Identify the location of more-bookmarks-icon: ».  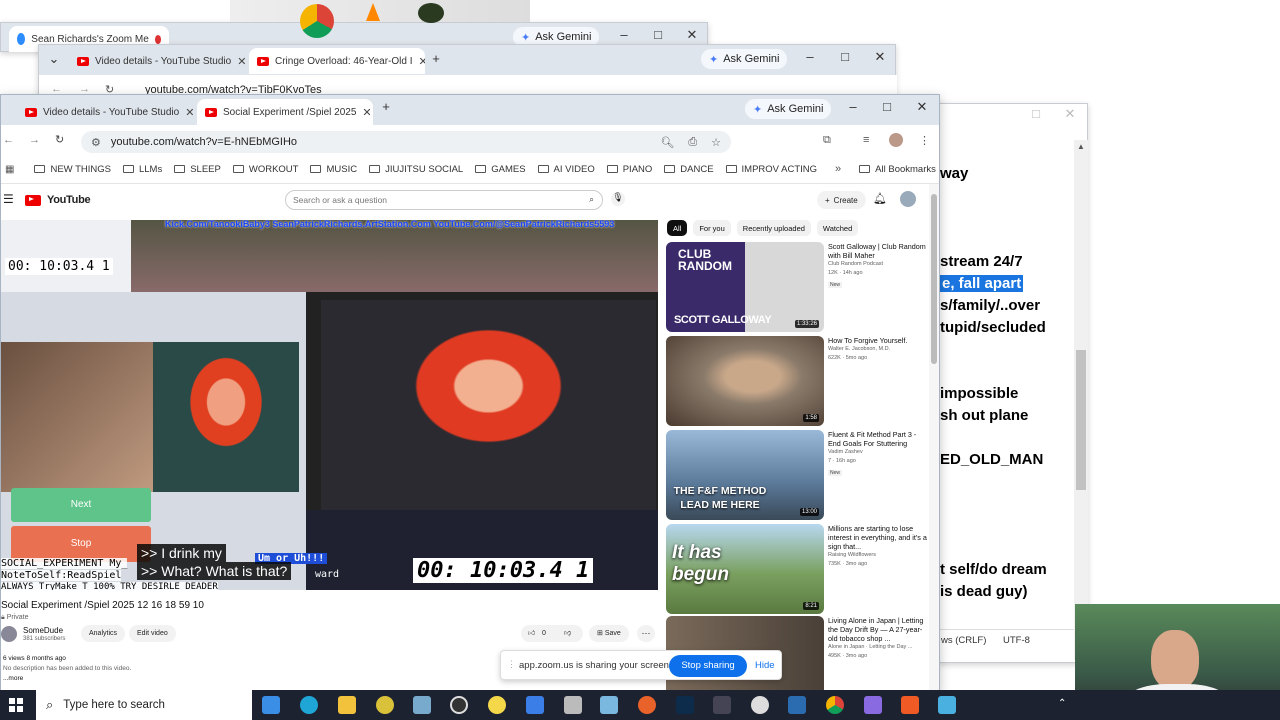
(838, 169).